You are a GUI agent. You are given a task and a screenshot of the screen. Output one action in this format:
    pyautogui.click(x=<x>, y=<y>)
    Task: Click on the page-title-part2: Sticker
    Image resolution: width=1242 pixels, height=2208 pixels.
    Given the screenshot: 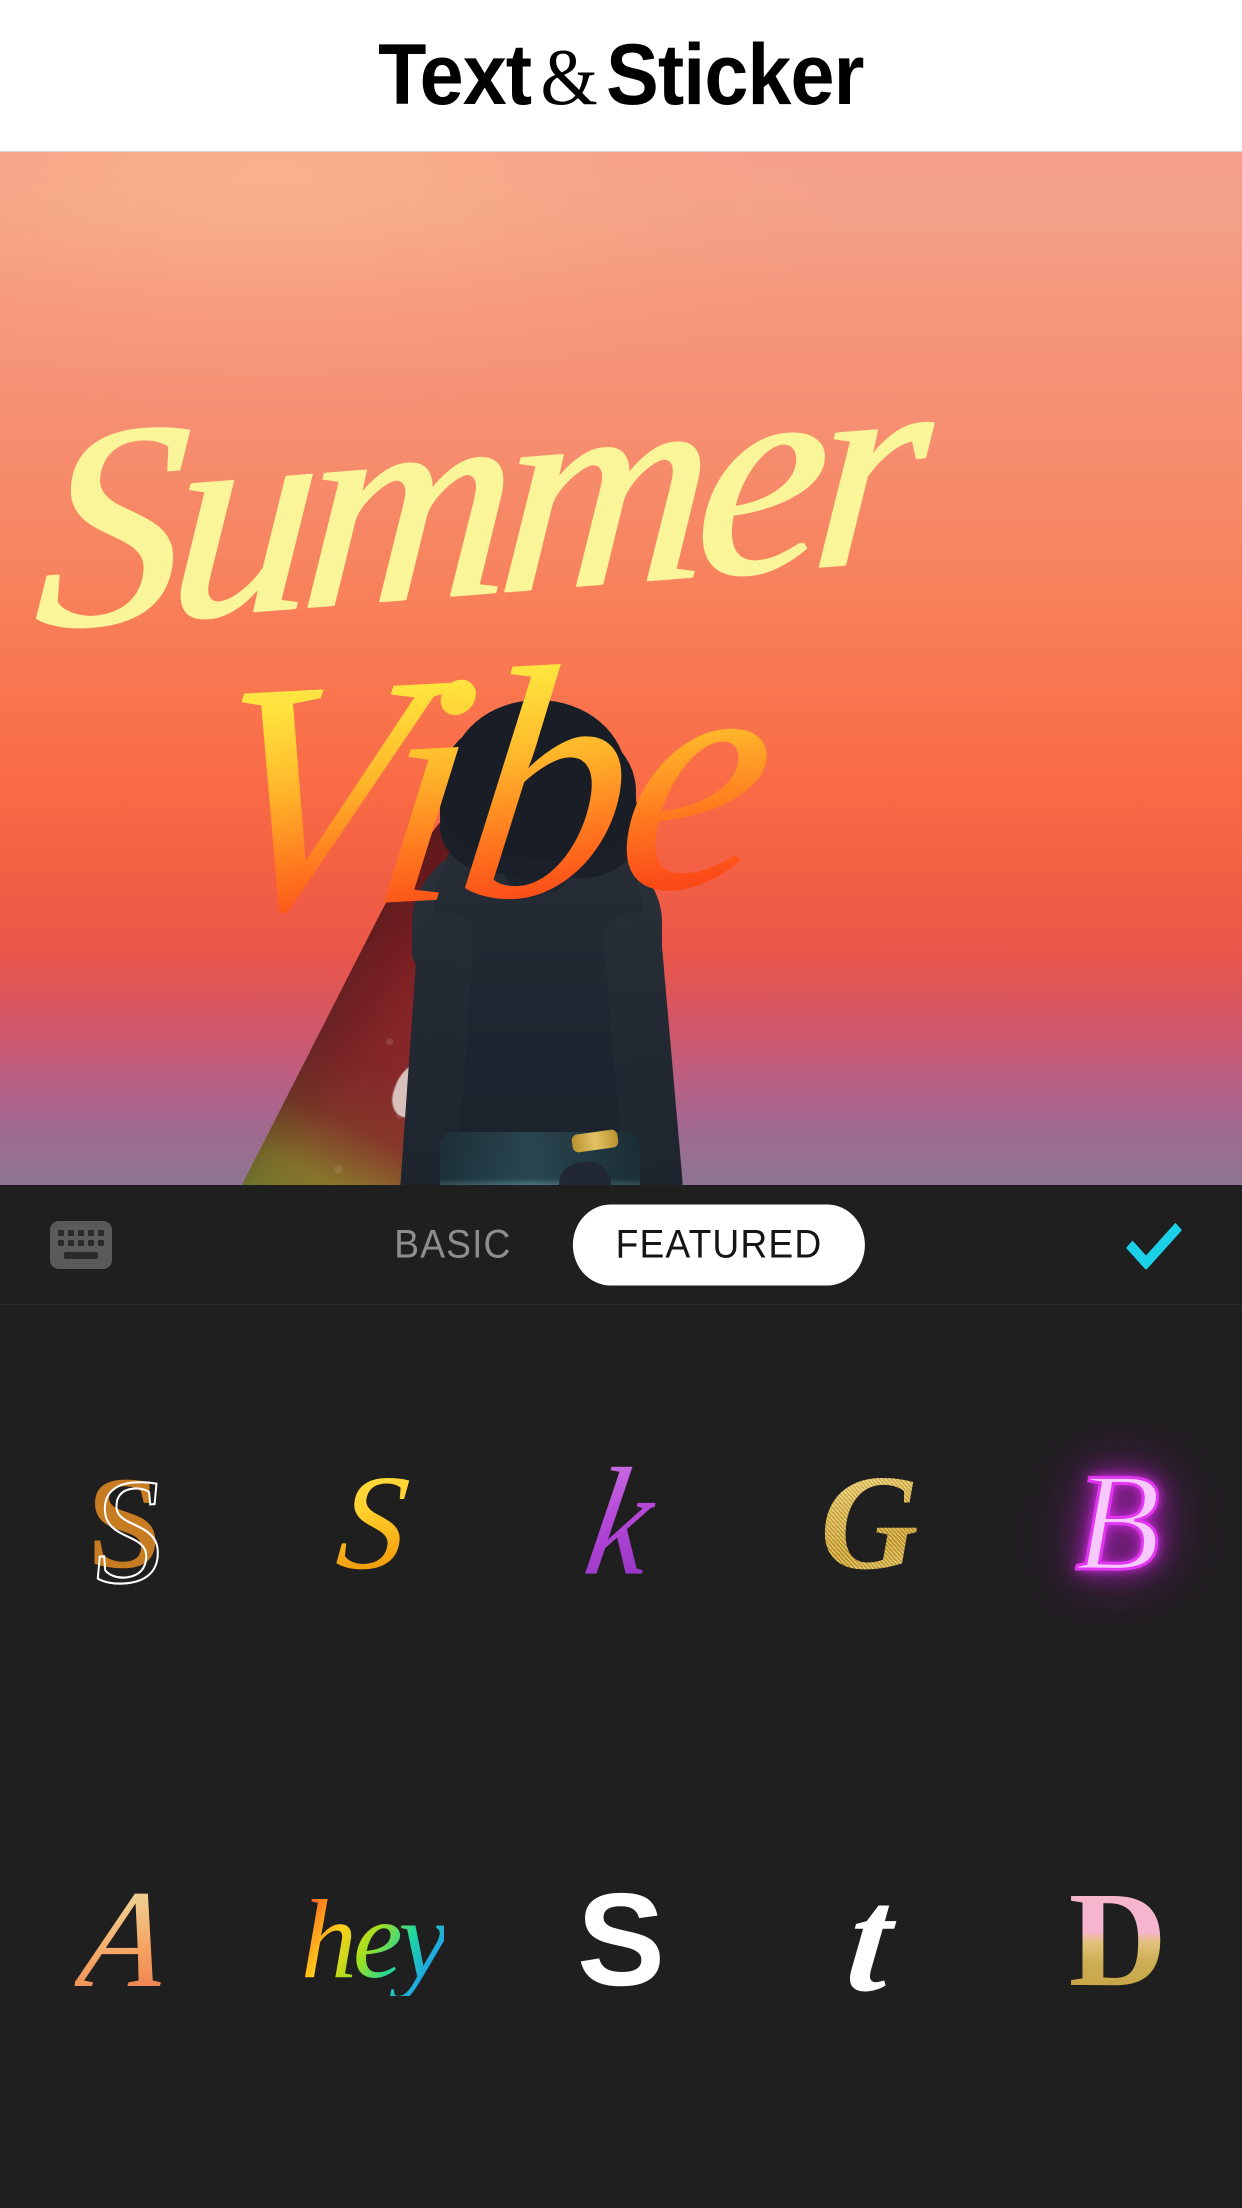 What is the action you would take?
    pyautogui.click(x=735, y=75)
    